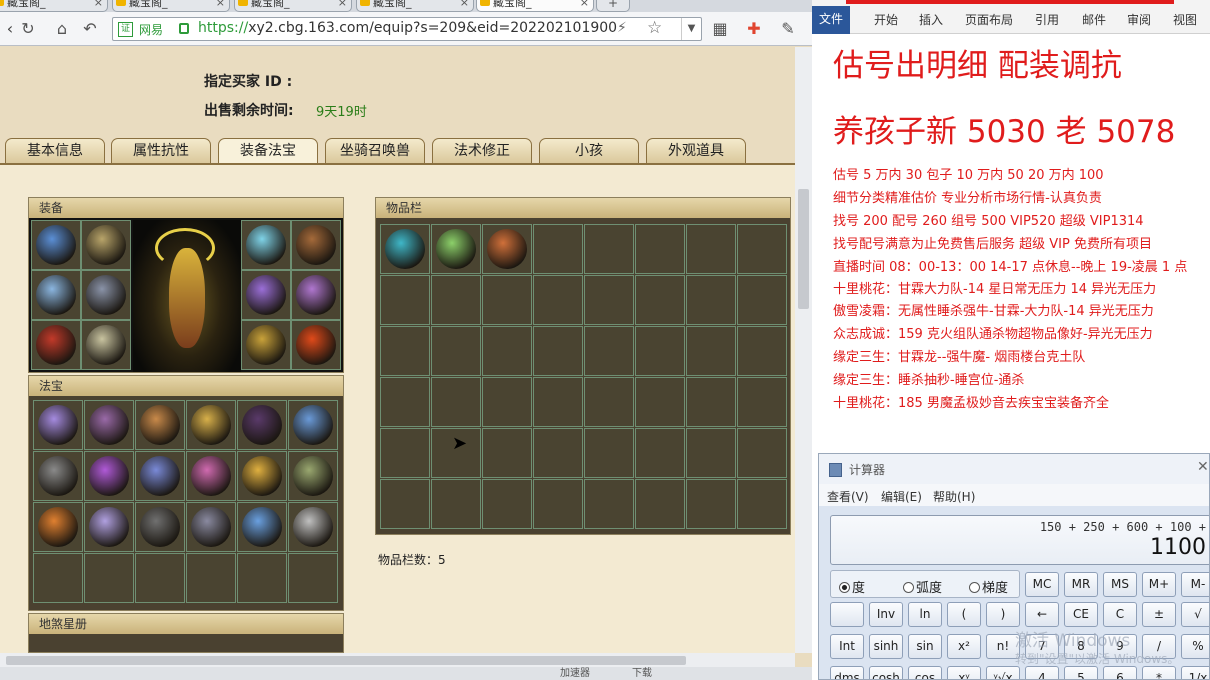 The height and width of the screenshot is (680, 1210). Describe the element at coordinates (171, 6) in the screenshot. I see `browser-tab-2: 藏宝阁_ ×` at that location.